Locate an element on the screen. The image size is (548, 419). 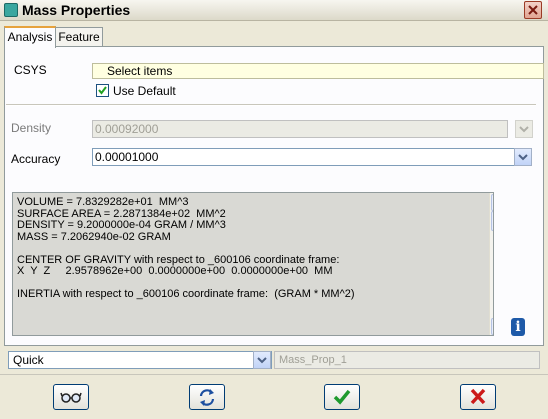
scroll-down-button is located at coordinates (492, 326).